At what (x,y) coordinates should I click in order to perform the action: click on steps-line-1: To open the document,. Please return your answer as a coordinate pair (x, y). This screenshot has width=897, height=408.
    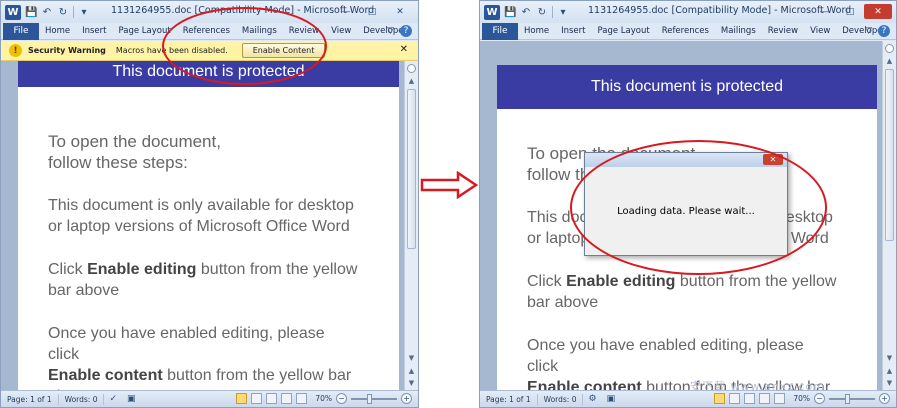
    Looking at the image, I should click on (134, 141).